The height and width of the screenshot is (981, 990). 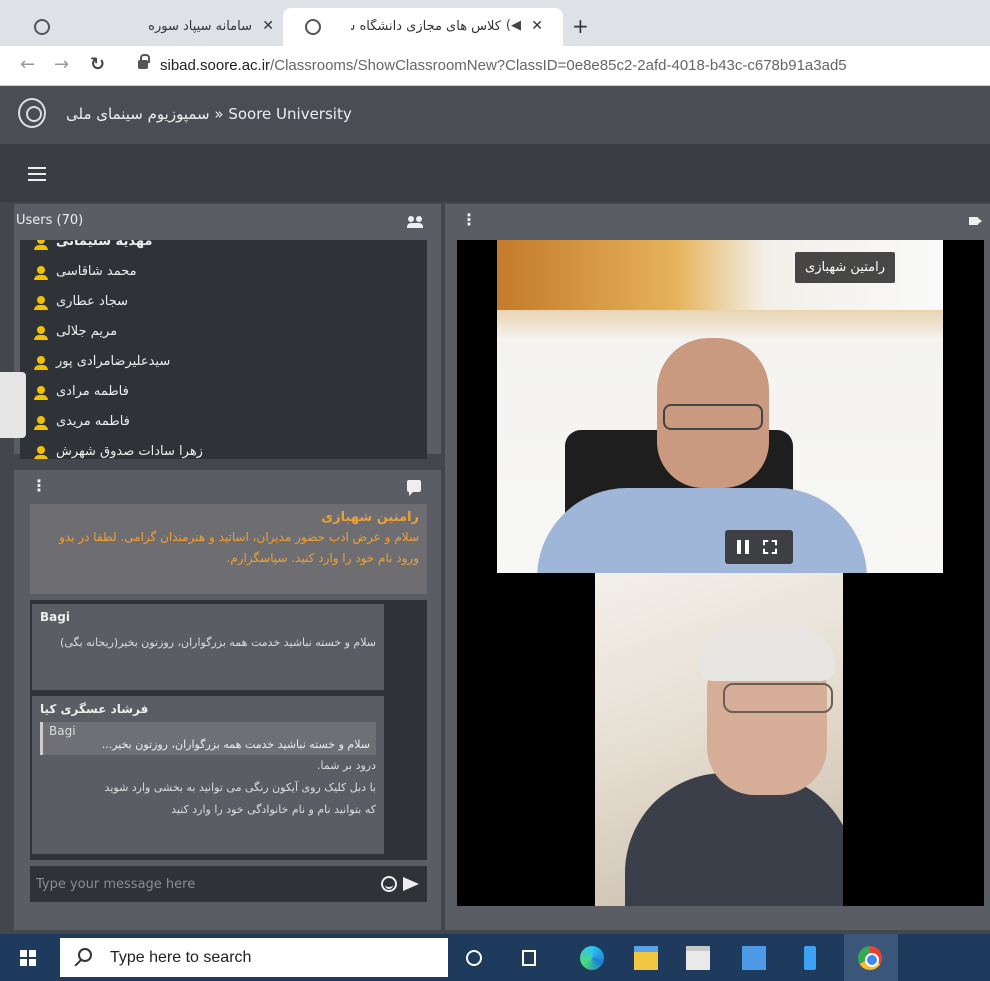 I want to click on reload-icon: ↻, so click(x=97, y=64).